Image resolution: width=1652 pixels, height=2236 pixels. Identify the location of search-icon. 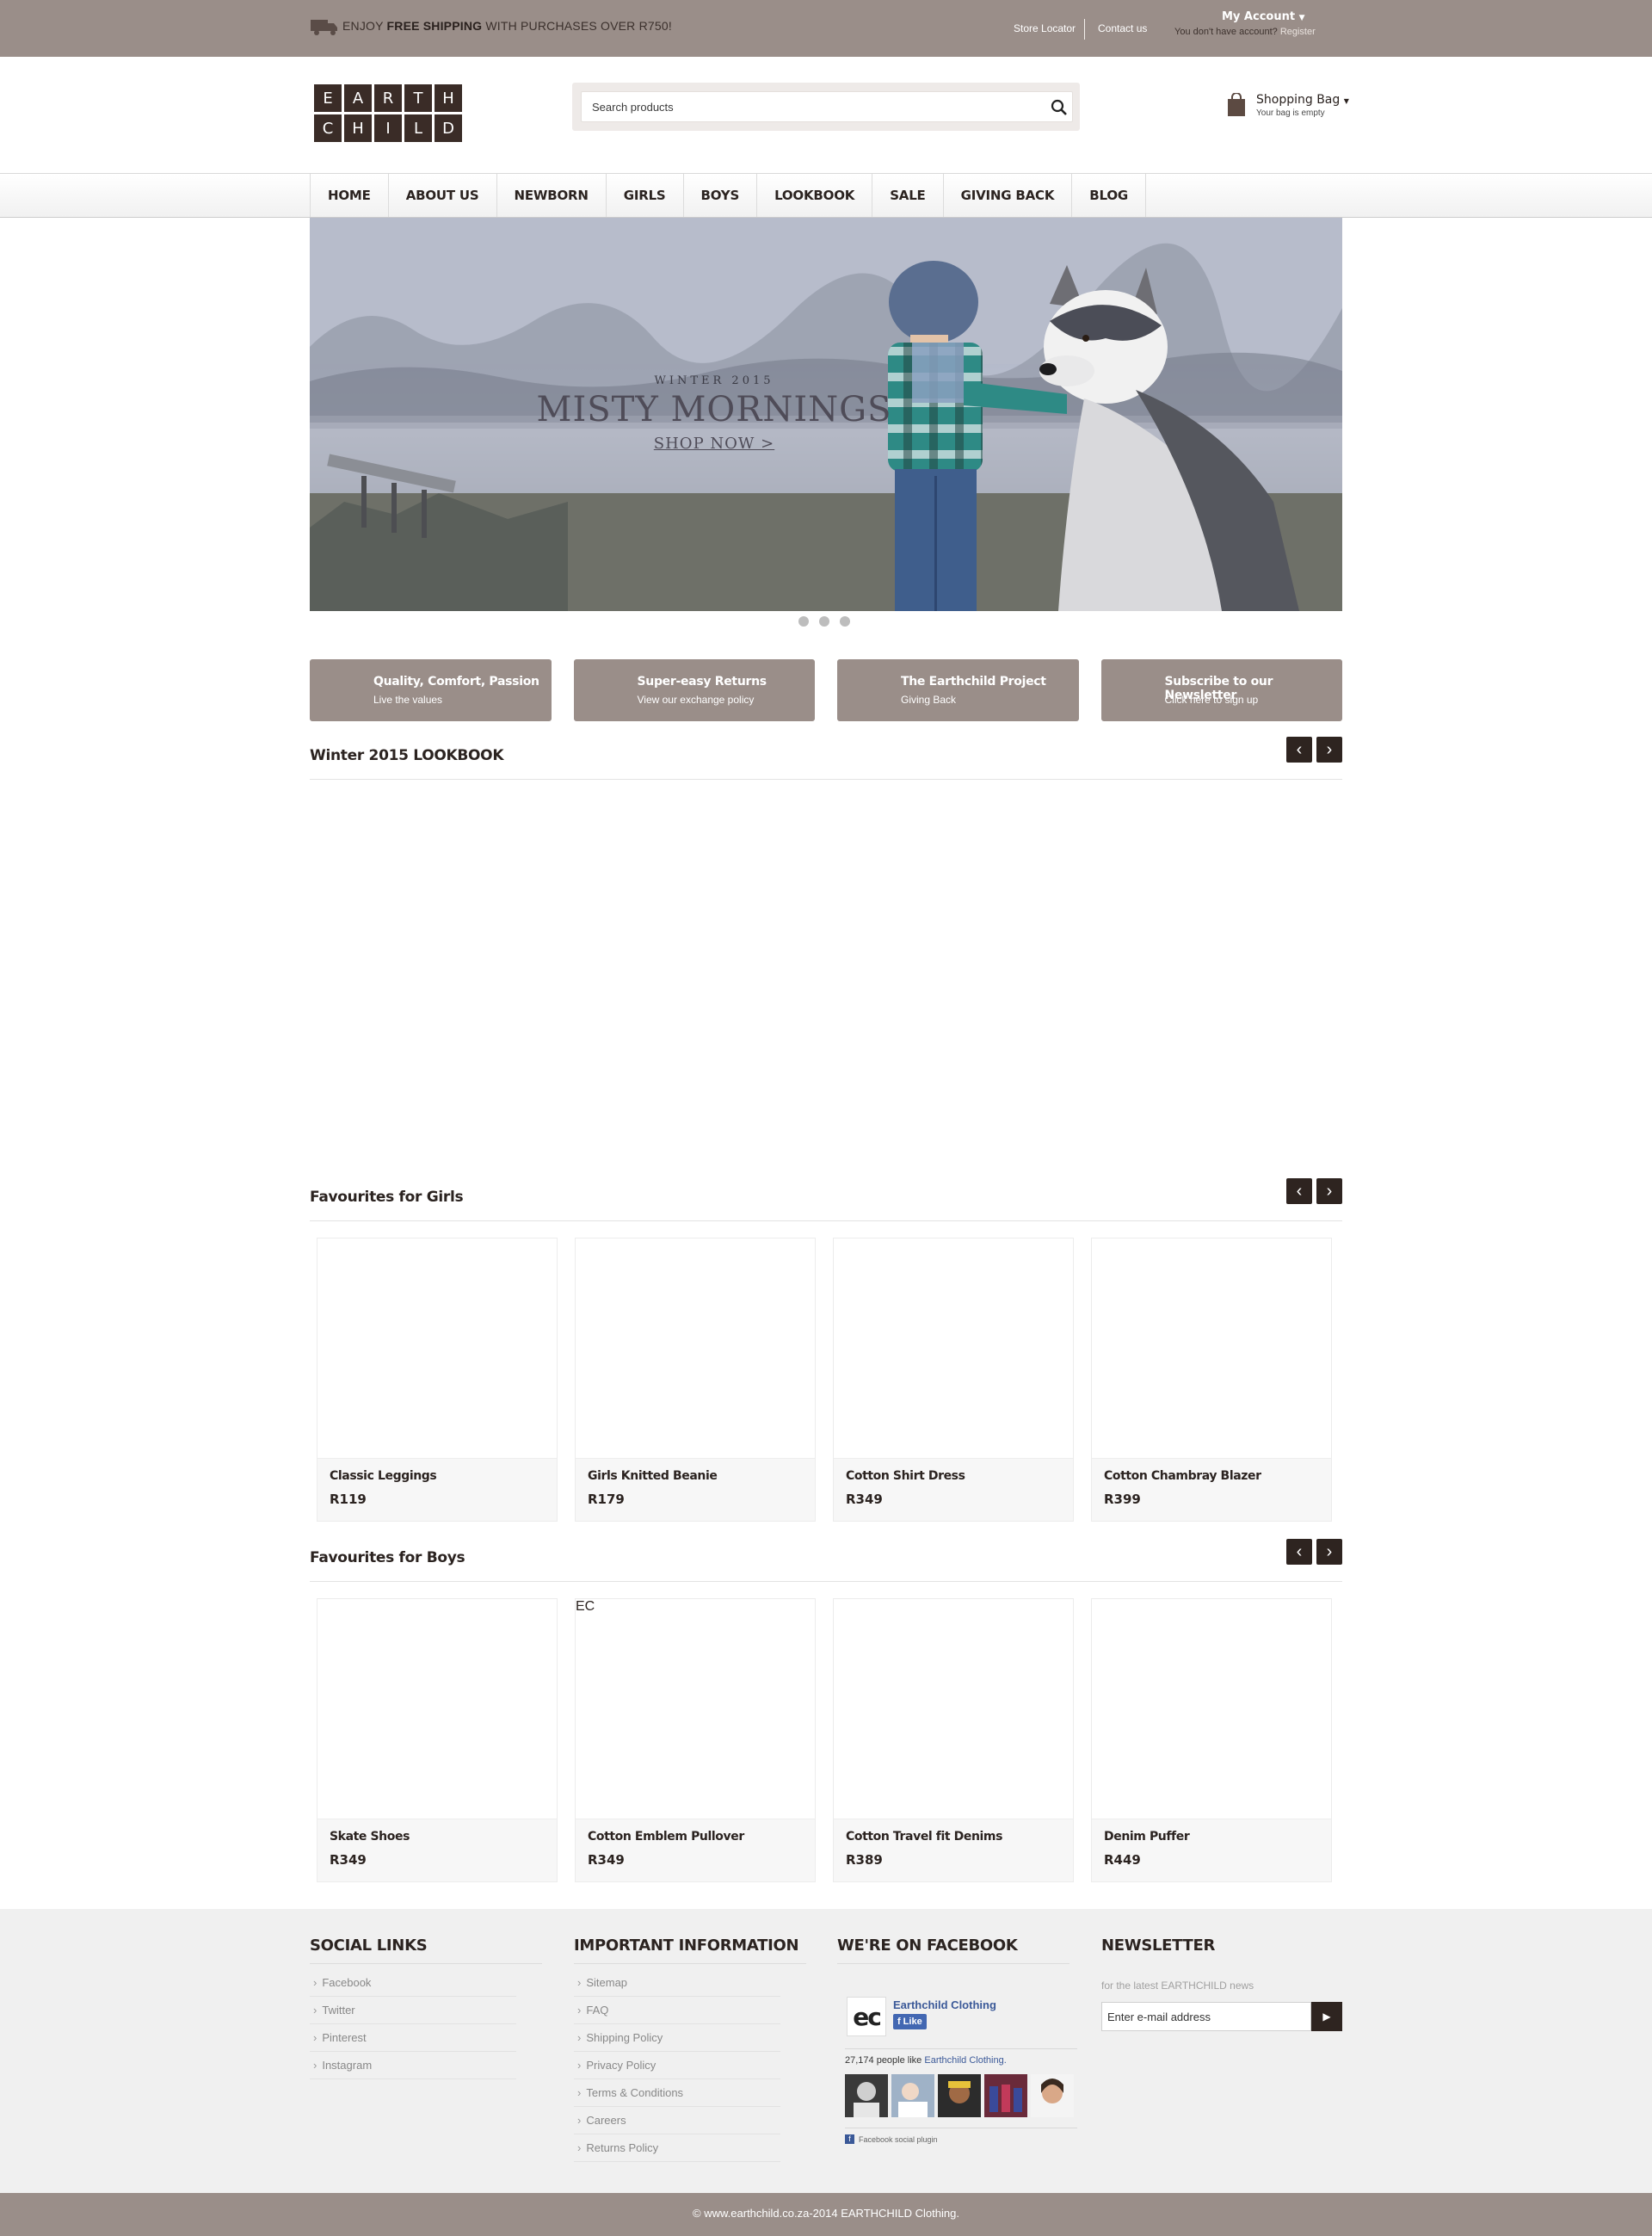
(1059, 107).